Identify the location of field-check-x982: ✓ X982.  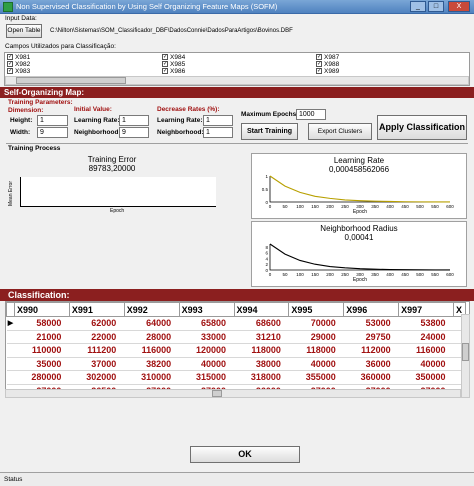
(18, 64).